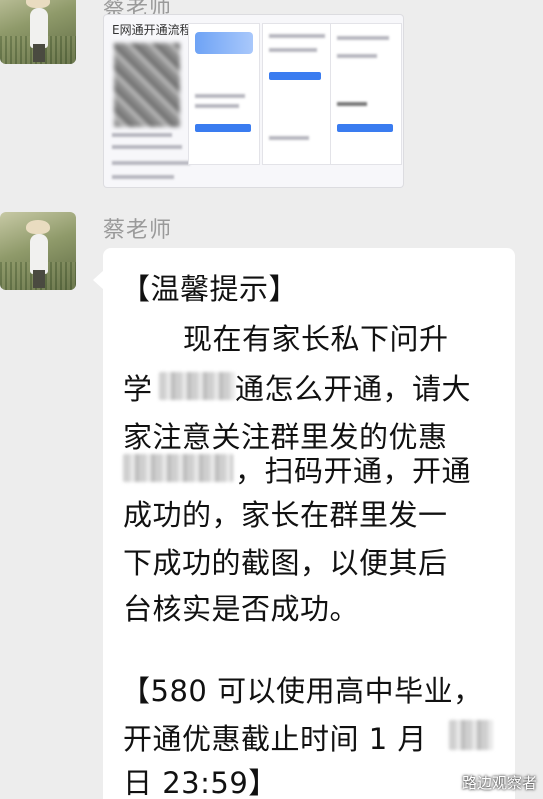 The width and height of the screenshot is (543, 799). Describe the element at coordinates (241, 609) in the screenshot. I see `message-line: 台核实是否成功。` at that location.